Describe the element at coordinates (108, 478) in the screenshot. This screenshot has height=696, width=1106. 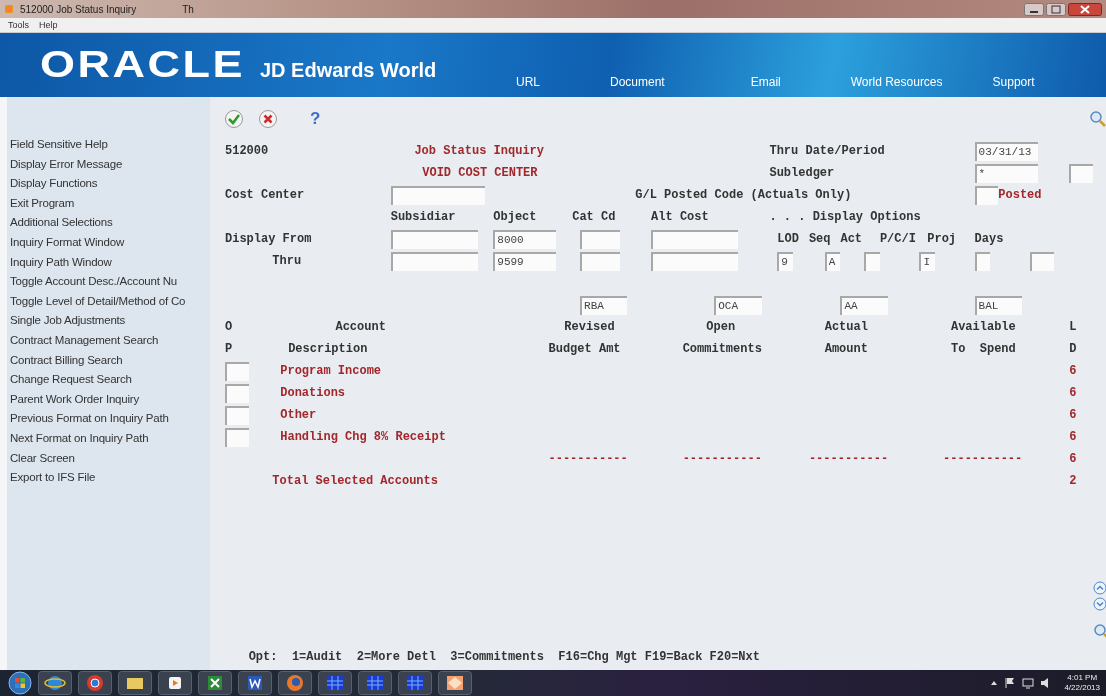
I see `sidebar-item: Export to IFS File` at that location.